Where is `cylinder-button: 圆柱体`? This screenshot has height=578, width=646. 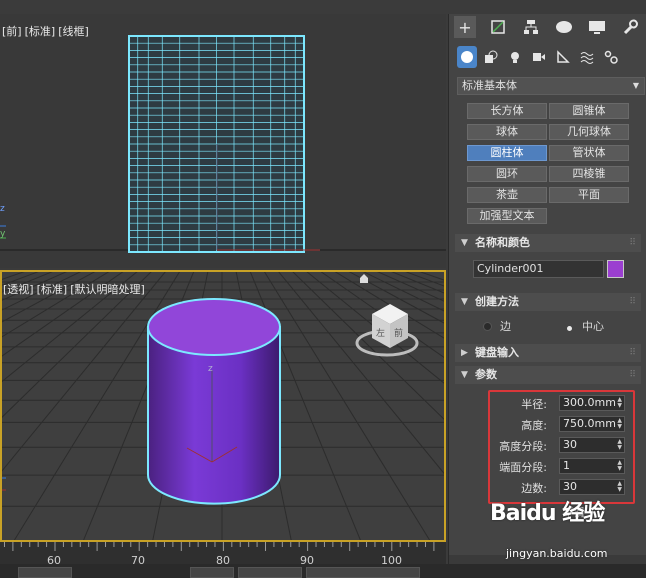
cylinder-button: 圆柱体 is located at coordinates (507, 153).